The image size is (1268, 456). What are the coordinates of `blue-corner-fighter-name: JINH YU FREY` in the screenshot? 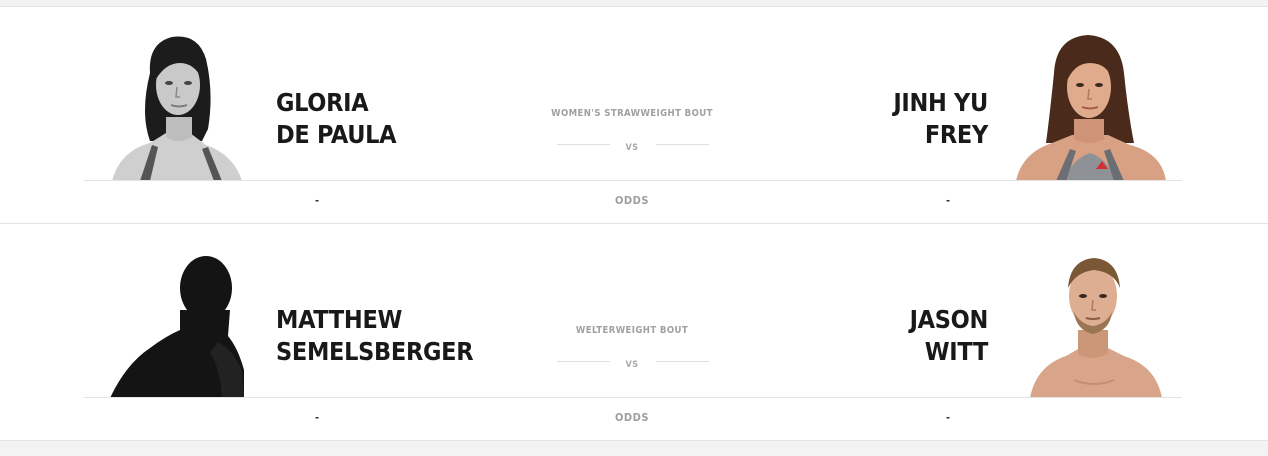 It's located at (940, 119).